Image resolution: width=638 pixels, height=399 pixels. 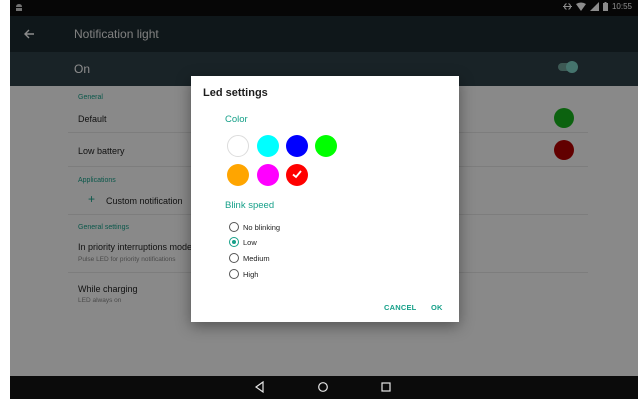 I want to click on color-swatch-orange, so click(x=238, y=175).